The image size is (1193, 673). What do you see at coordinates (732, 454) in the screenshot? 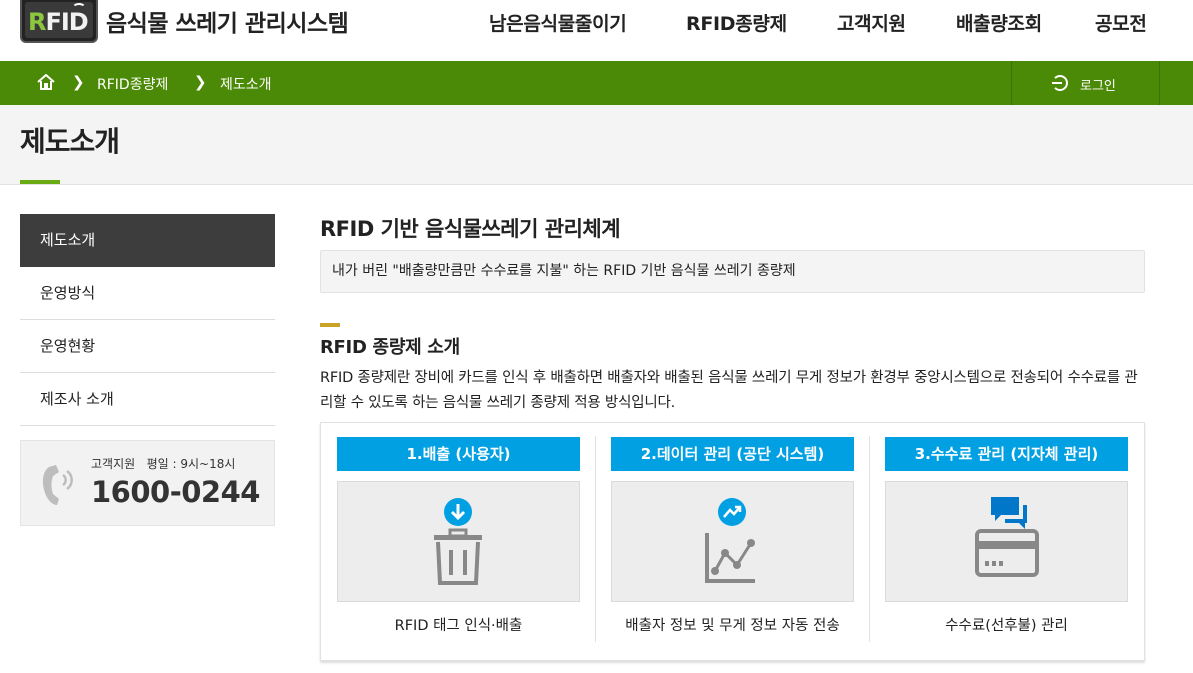
I see `step-2-label: 2.데이터 관리 (공단 시스템)` at bounding box center [732, 454].